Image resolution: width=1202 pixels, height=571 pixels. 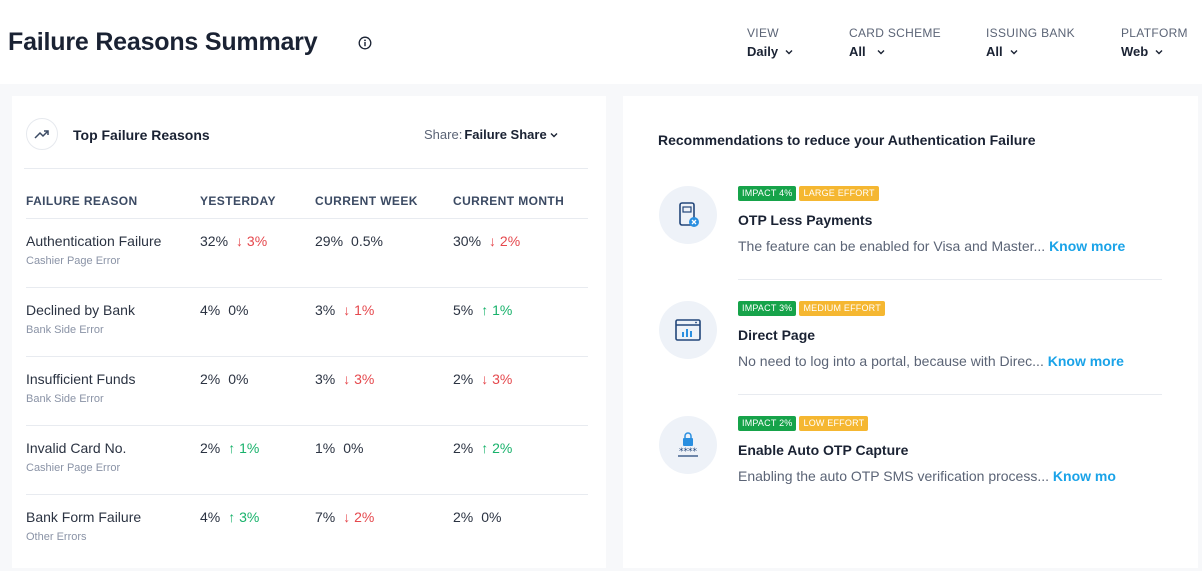 What do you see at coordinates (763, 33) in the screenshot?
I see `filter-view-label: VIEW` at bounding box center [763, 33].